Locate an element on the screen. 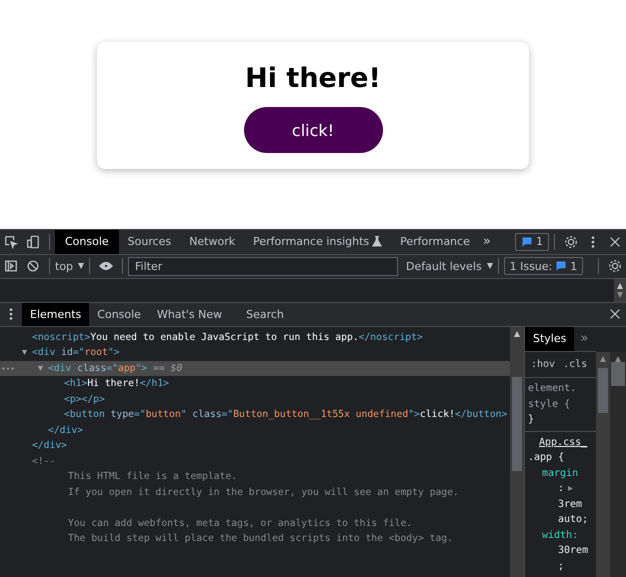  style-rule-text: element. is located at coordinates (553, 389).